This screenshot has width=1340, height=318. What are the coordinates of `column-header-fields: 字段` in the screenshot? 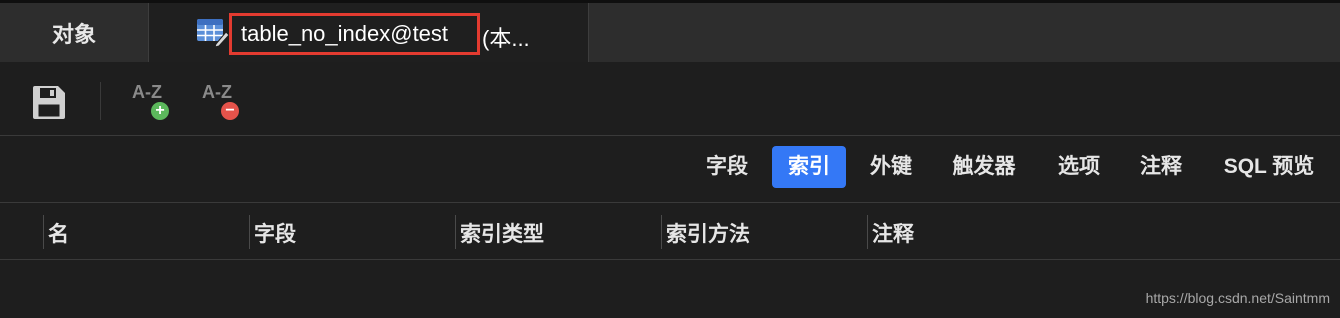 It's located at (275, 233).